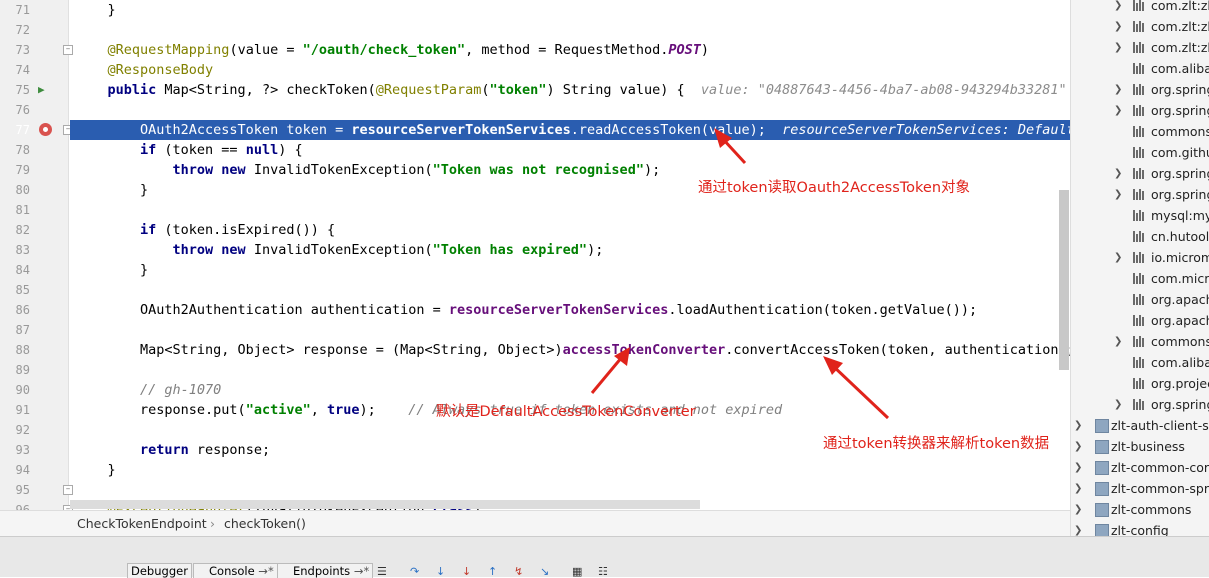 The width and height of the screenshot is (1209, 578). I want to click on tree-item-label: com.githul, so click(1180, 152).